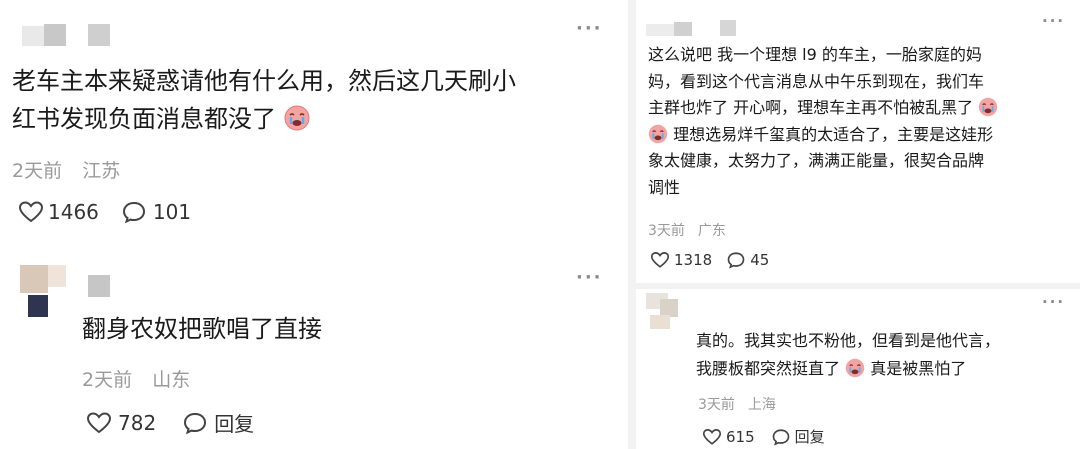 The width and height of the screenshot is (1080, 449). I want to click on comment-text-part: 我腰板都突然挺直了, so click(768, 368).